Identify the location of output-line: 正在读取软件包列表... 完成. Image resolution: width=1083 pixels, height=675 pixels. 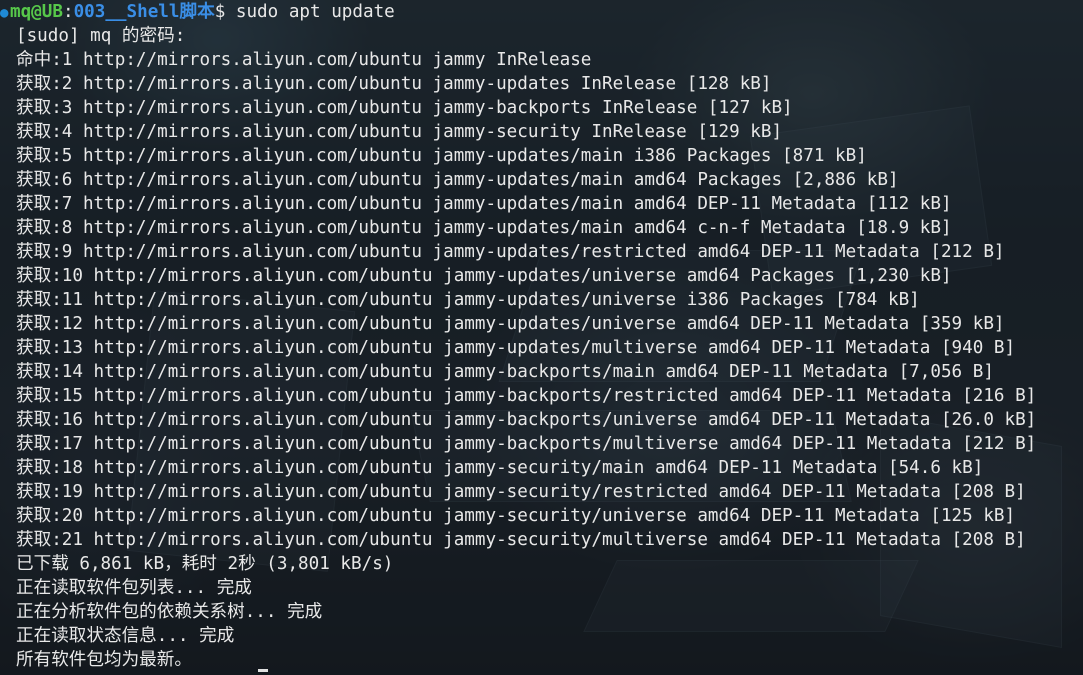
(134, 588).